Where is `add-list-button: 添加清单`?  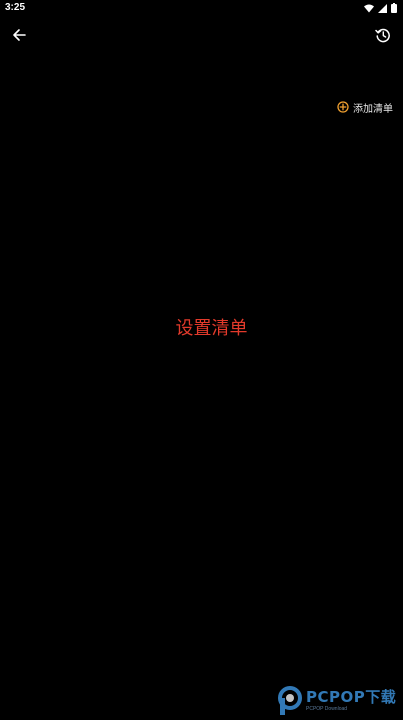 add-list-button: 添加清单 is located at coordinates (365, 107).